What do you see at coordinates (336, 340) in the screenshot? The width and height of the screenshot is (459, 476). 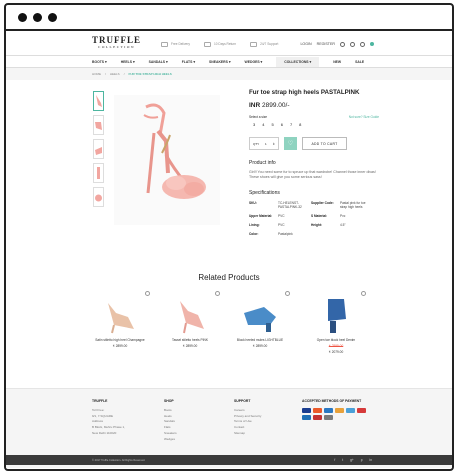 I see `related-product-name: Open toe block heel Denim` at bounding box center [336, 340].